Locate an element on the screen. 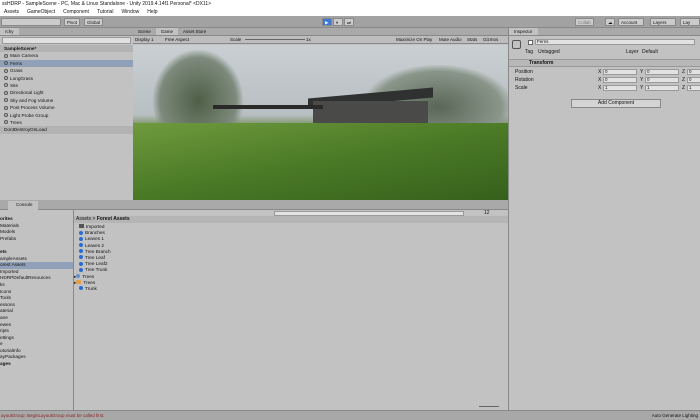  pause-button: ⏸ is located at coordinates (338, 22).